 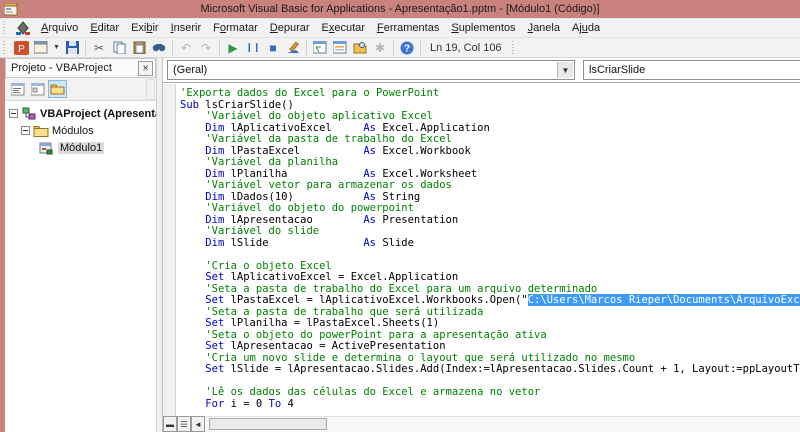 What do you see at coordinates (343, 28) in the screenshot?
I see `menu-executar: Executar` at bounding box center [343, 28].